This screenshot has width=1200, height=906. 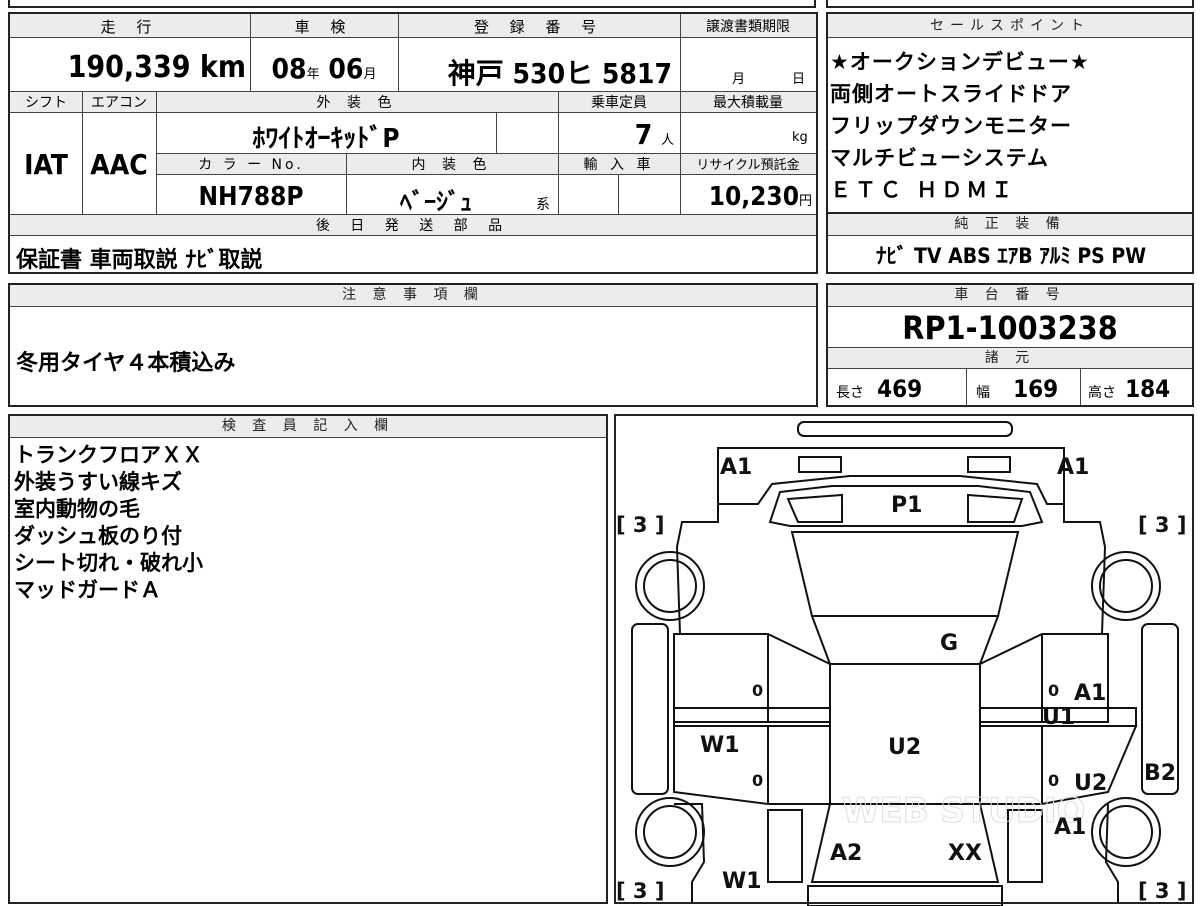 What do you see at coordinates (748, 165) in the screenshot?
I see `recycle-label: リサイクル預託金` at bounding box center [748, 165].